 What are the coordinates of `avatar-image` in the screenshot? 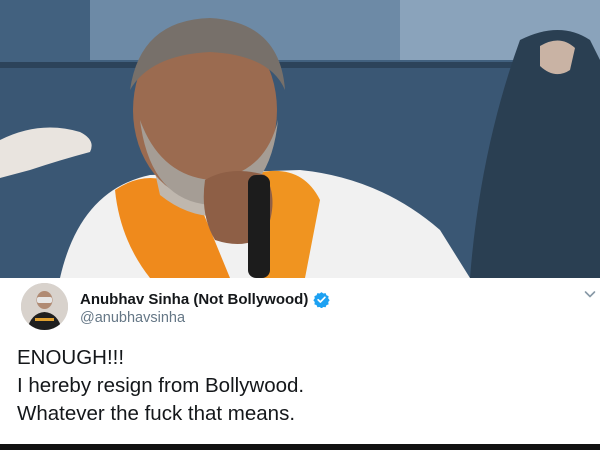 It's located at (44, 306).